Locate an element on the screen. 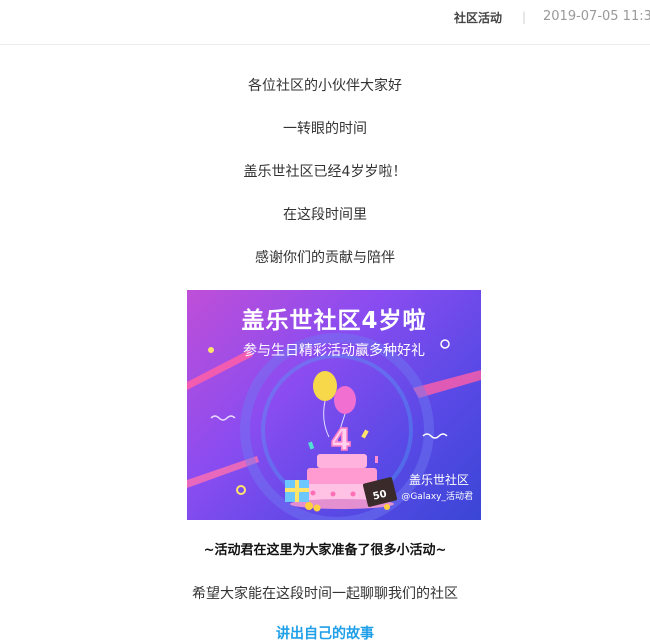 The height and width of the screenshot is (644, 650). cake-middle-tier is located at coordinates (342, 476).